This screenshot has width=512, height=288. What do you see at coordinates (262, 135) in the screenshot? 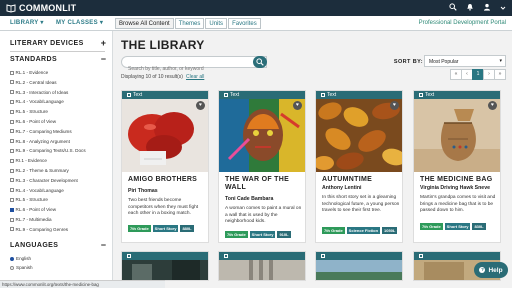
I see `card-image-mural` at bounding box center [262, 135].